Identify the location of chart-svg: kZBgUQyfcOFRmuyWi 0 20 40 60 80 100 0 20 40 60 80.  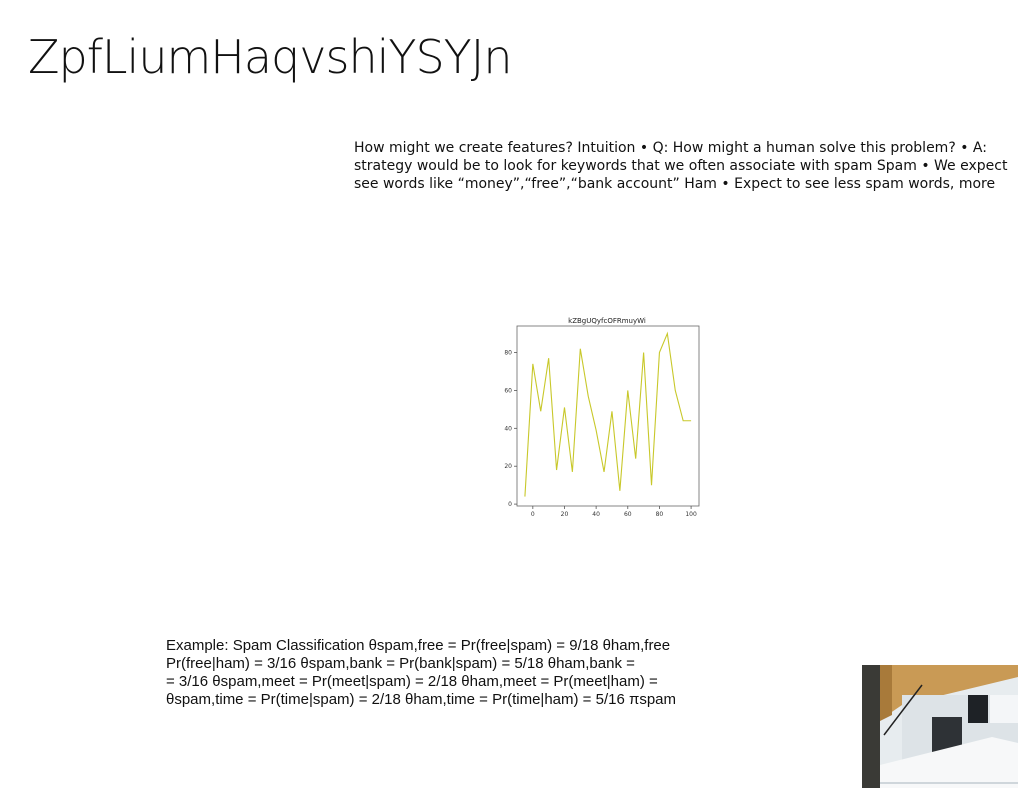
(602, 417).